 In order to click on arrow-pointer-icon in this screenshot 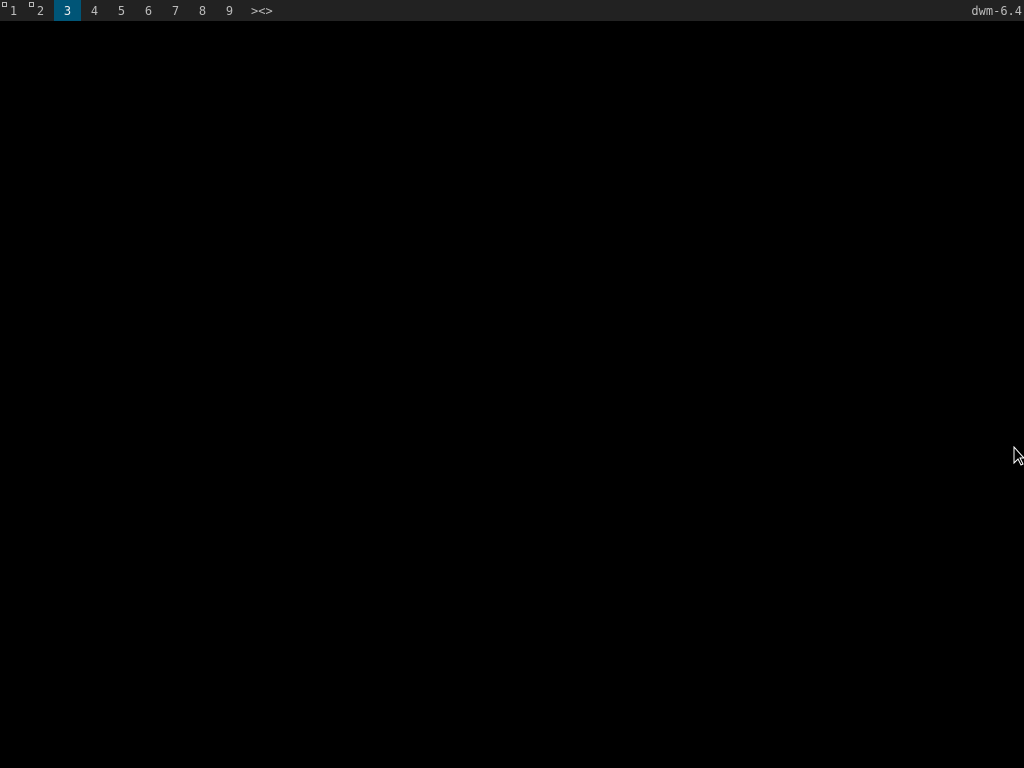, I will do `click(1018, 456)`.